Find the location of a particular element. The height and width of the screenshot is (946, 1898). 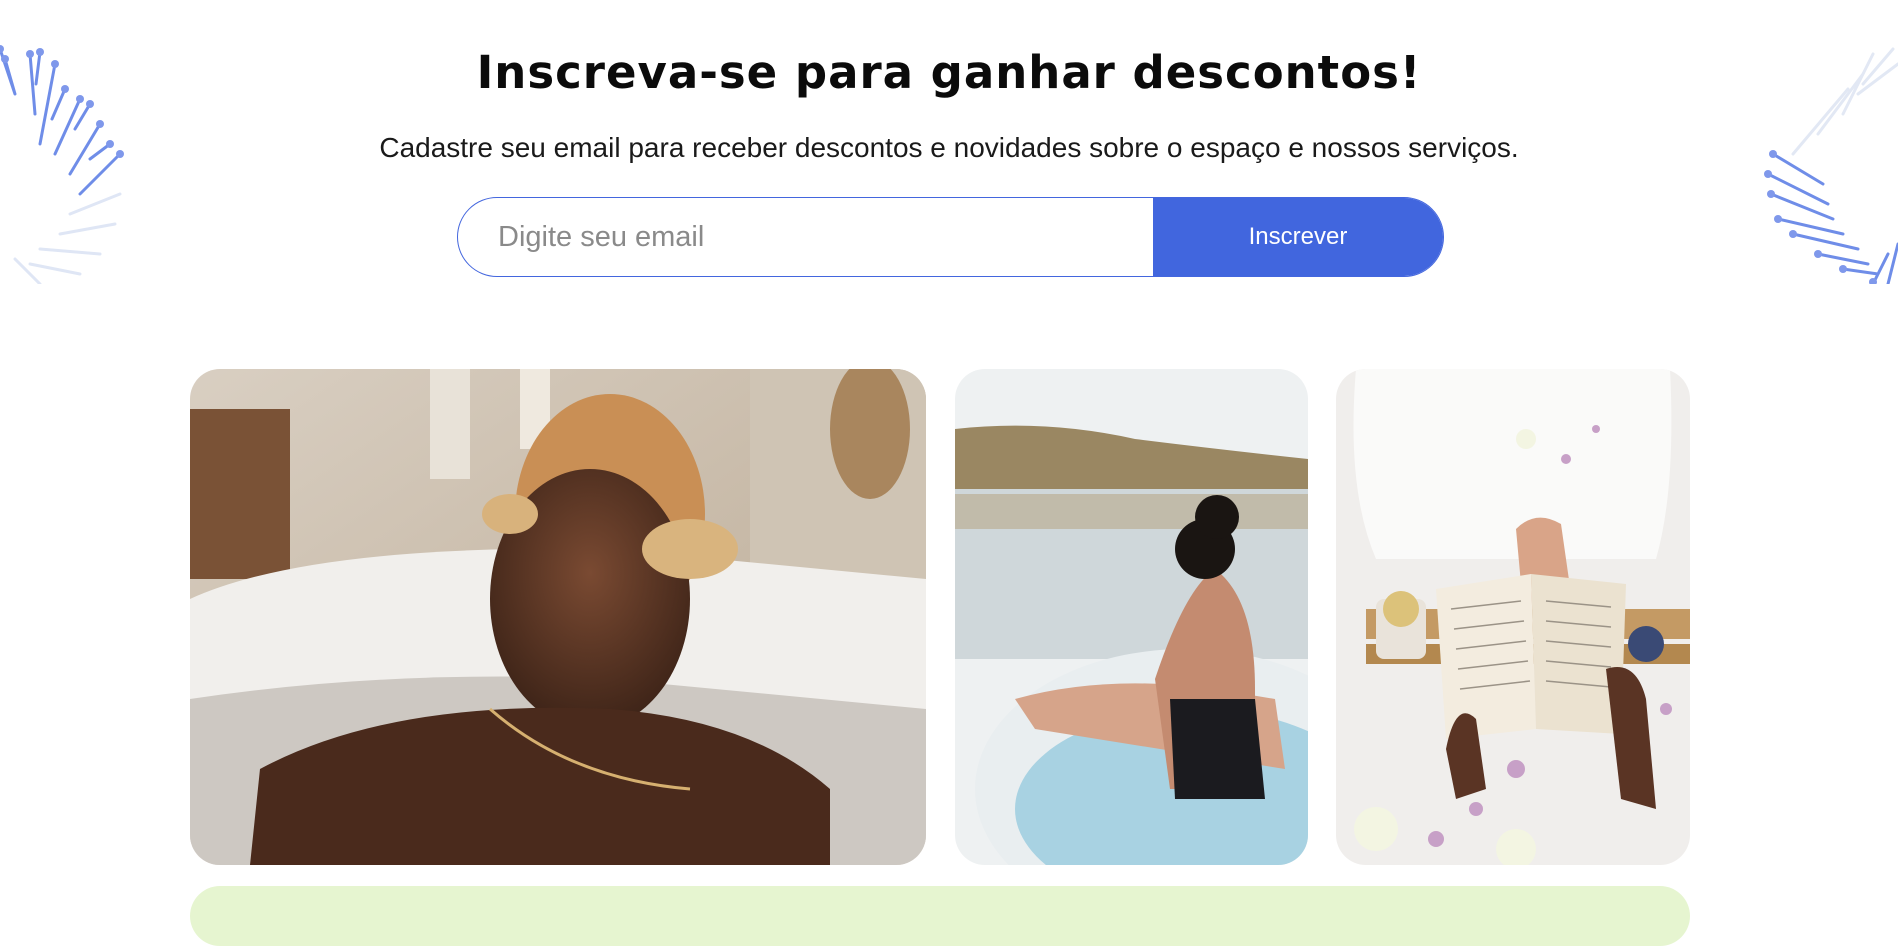

newsletter-form: Inscrever is located at coordinates (950, 237).